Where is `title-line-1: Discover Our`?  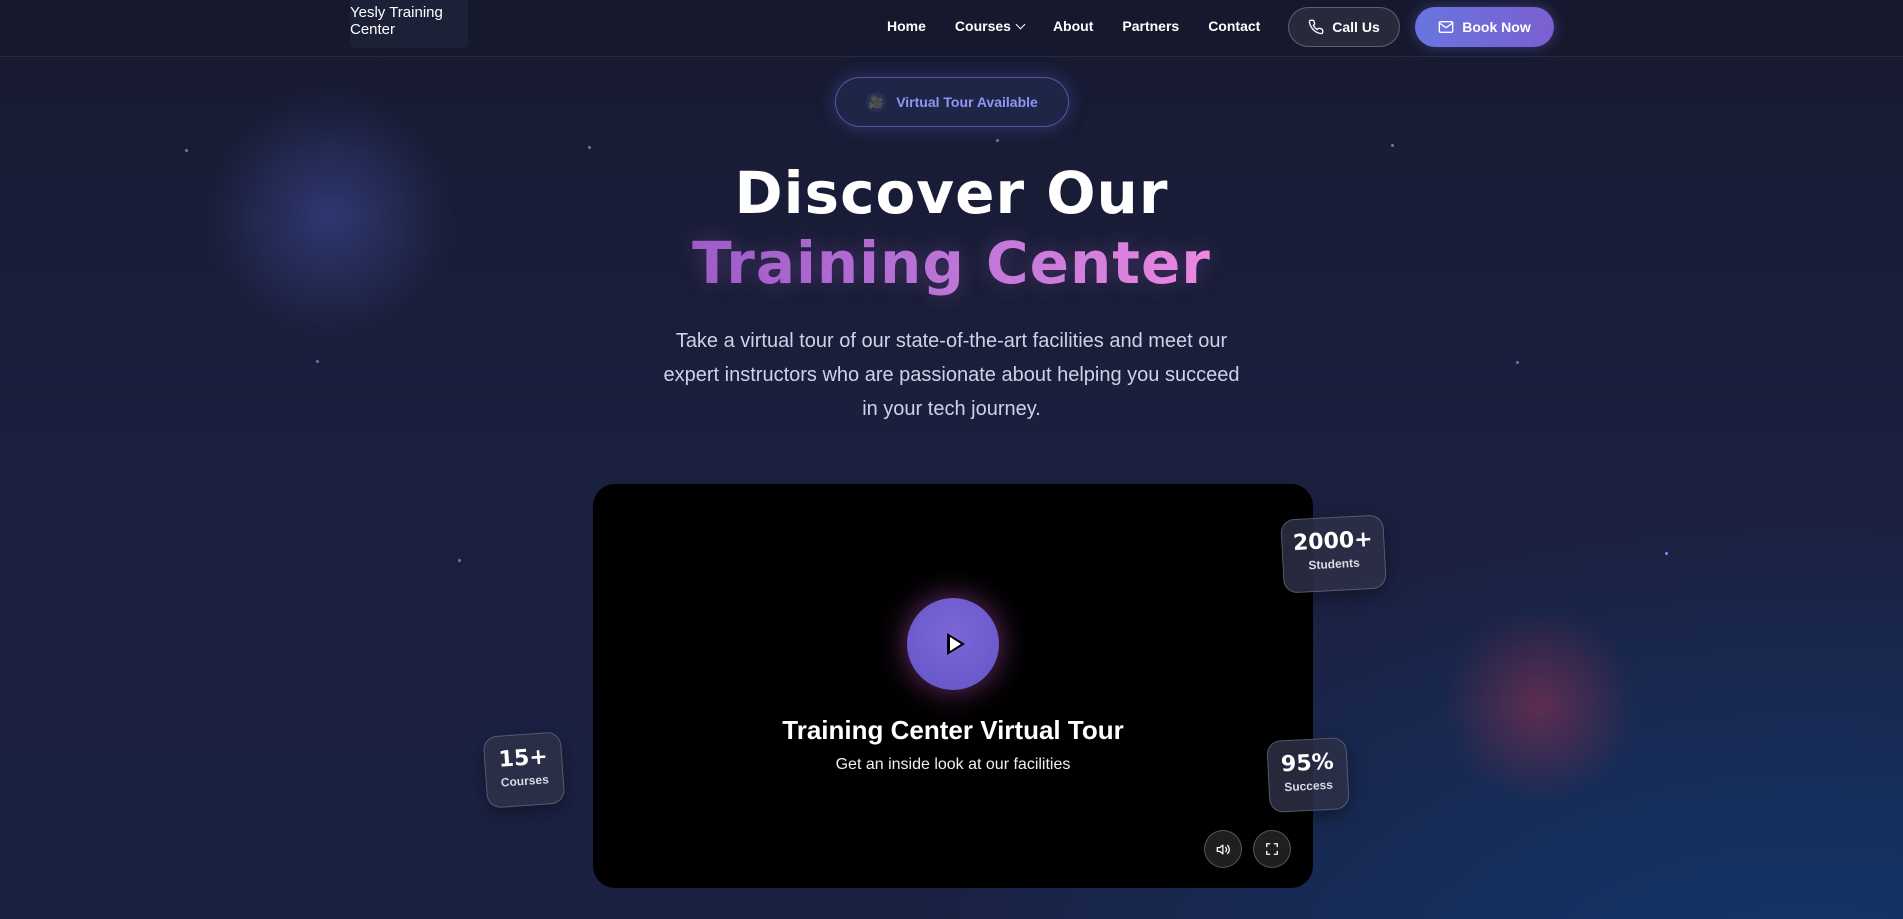 title-line-1: Discover Our is located at coordinates (951, 193).